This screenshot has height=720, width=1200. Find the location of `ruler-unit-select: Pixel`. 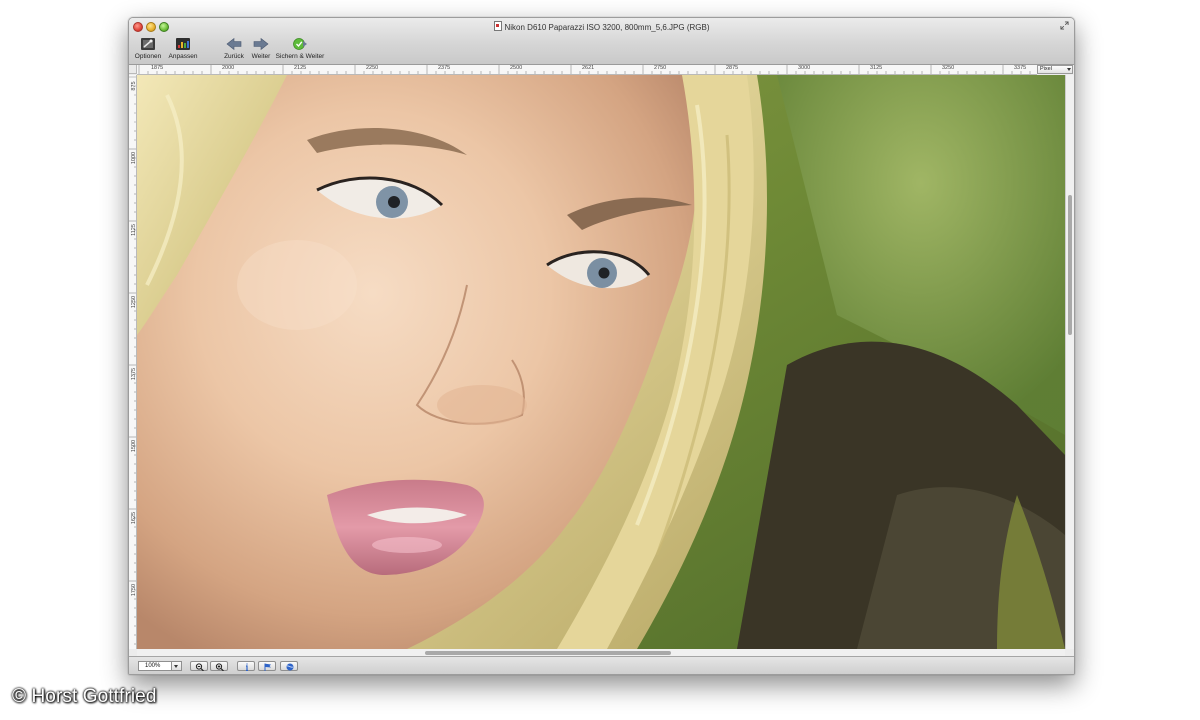

ruler-unit-select: Pixel is located at coordinates (1055, 69).